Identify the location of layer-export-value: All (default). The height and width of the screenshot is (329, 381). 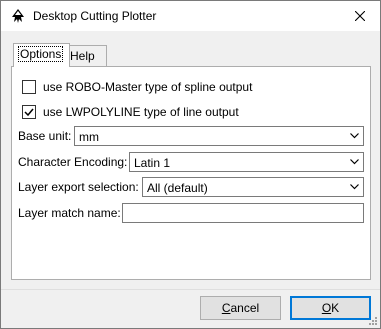
(177, 188).